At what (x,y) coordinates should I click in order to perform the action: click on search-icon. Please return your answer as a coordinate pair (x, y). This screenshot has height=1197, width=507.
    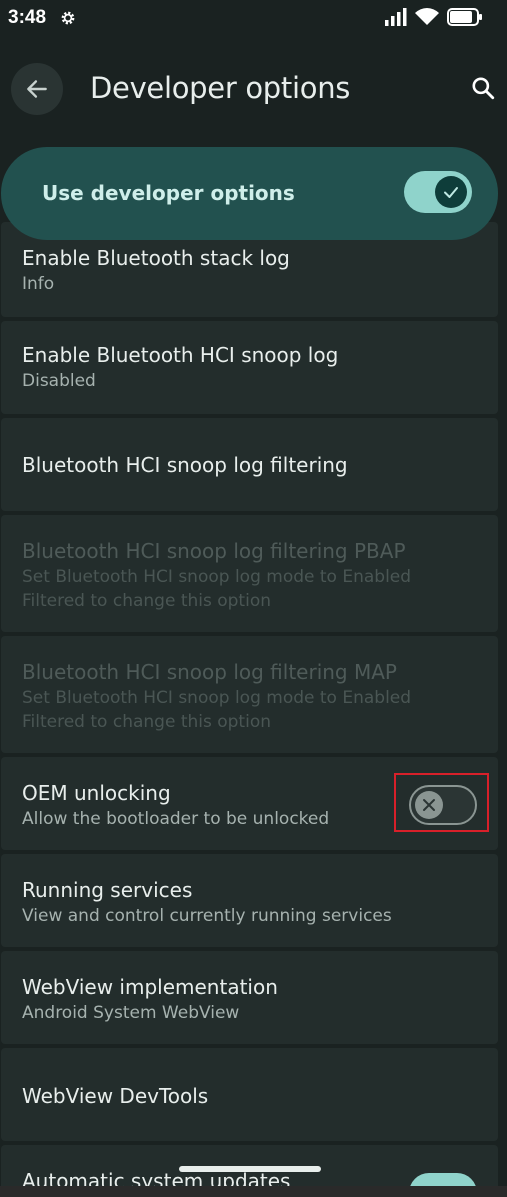
    Looking at the image, I should click on (483, 88).